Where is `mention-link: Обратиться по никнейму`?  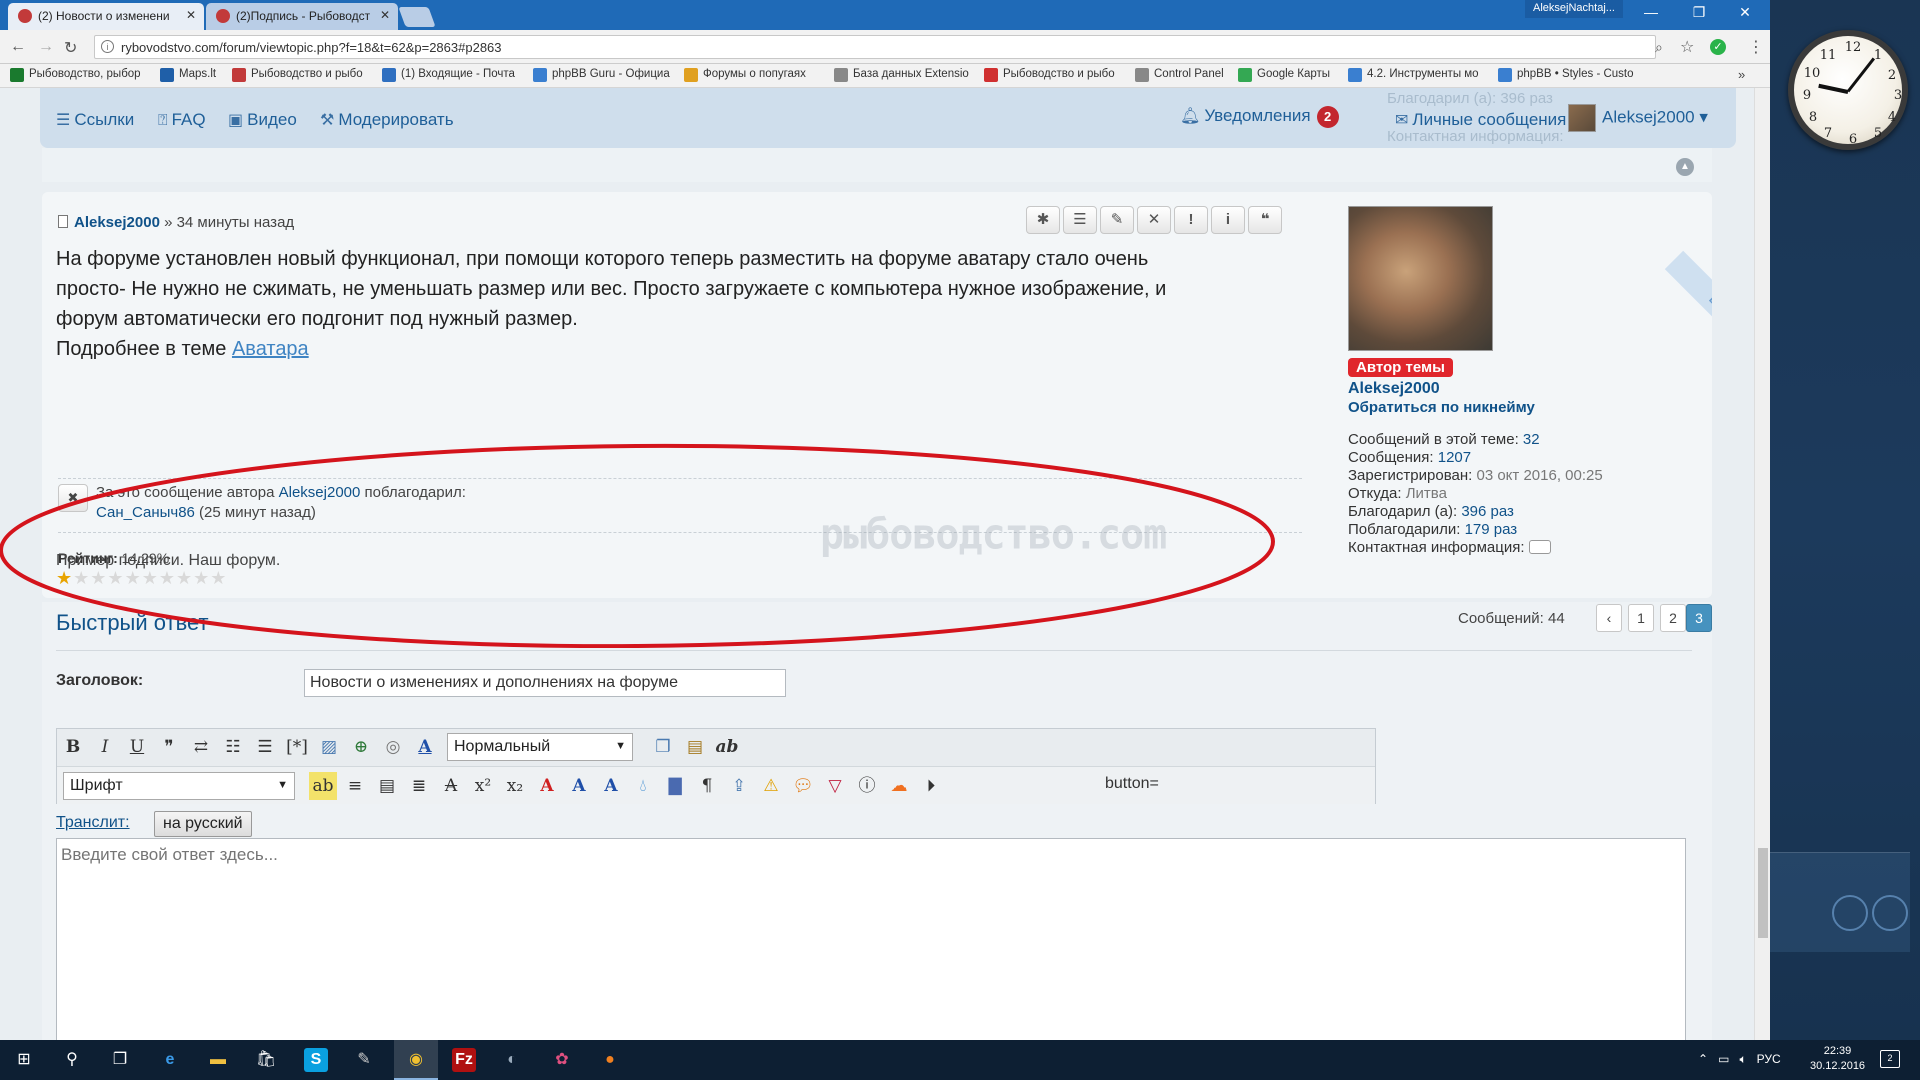 mention-link: Обратиться по никнейму is located at coordinates (1441, 407).